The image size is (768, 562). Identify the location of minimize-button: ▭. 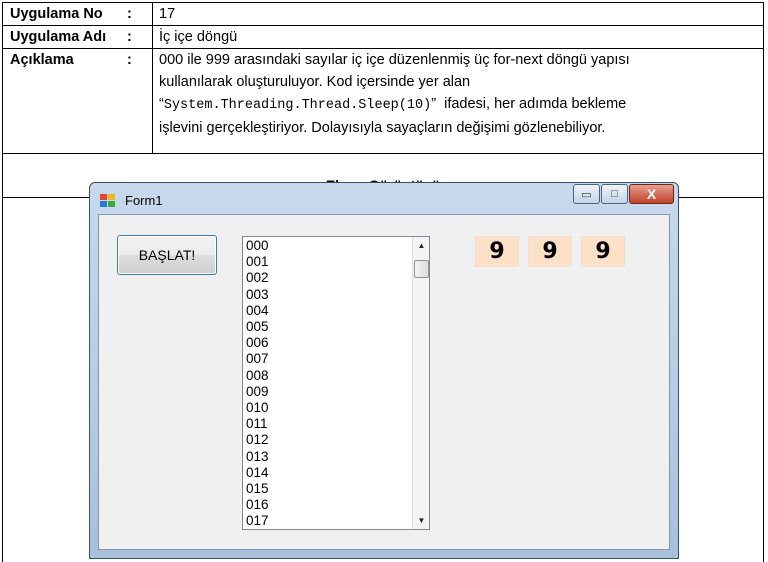
(586, 194).